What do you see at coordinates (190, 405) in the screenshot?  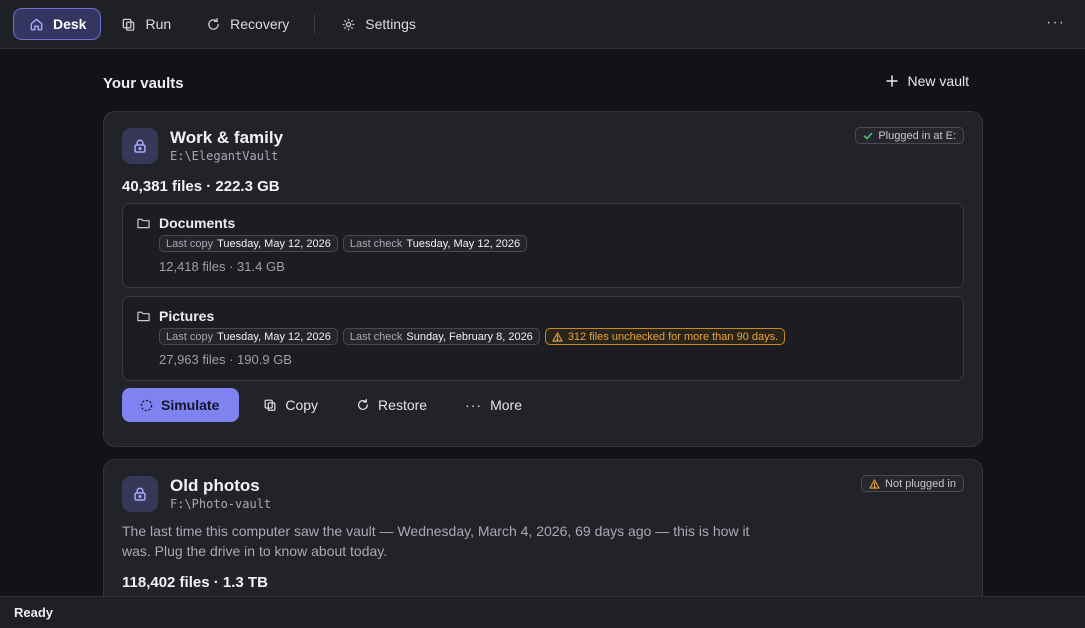 I see `simulate-label: Simulate` at bounding box center [190, 405].